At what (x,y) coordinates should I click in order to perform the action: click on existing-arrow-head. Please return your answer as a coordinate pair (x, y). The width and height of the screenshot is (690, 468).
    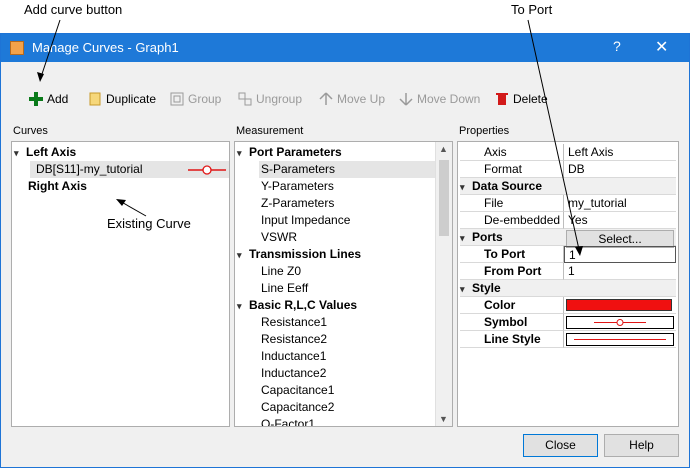
    Looking at the image, I should click on (121, 202).